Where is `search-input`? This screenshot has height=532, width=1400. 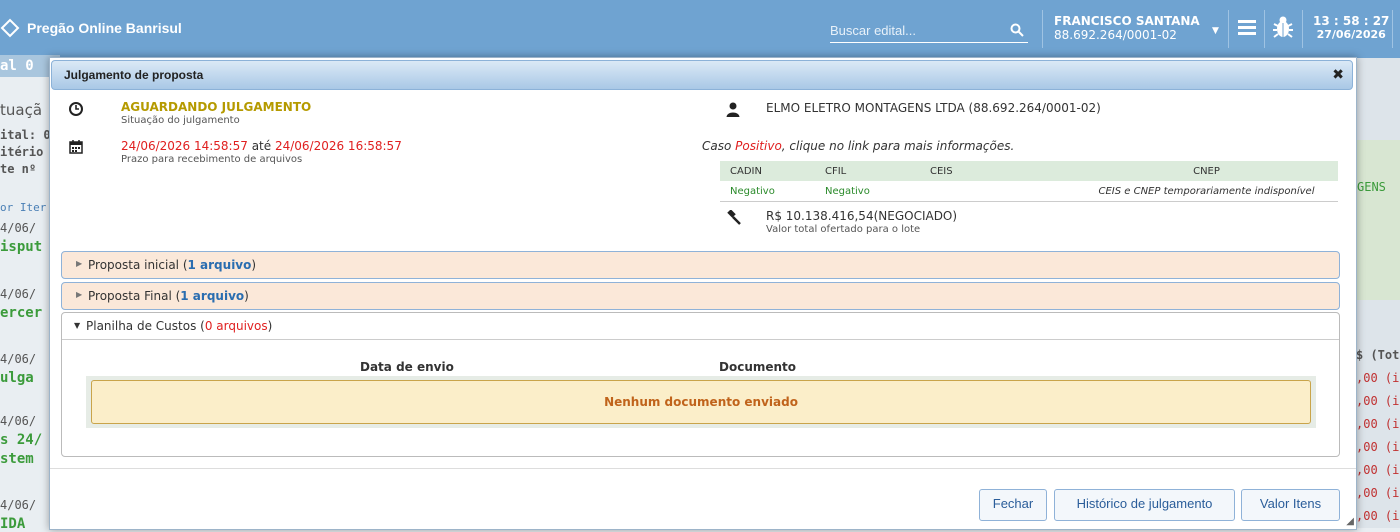
search-input is located at coordinates (915, 30).